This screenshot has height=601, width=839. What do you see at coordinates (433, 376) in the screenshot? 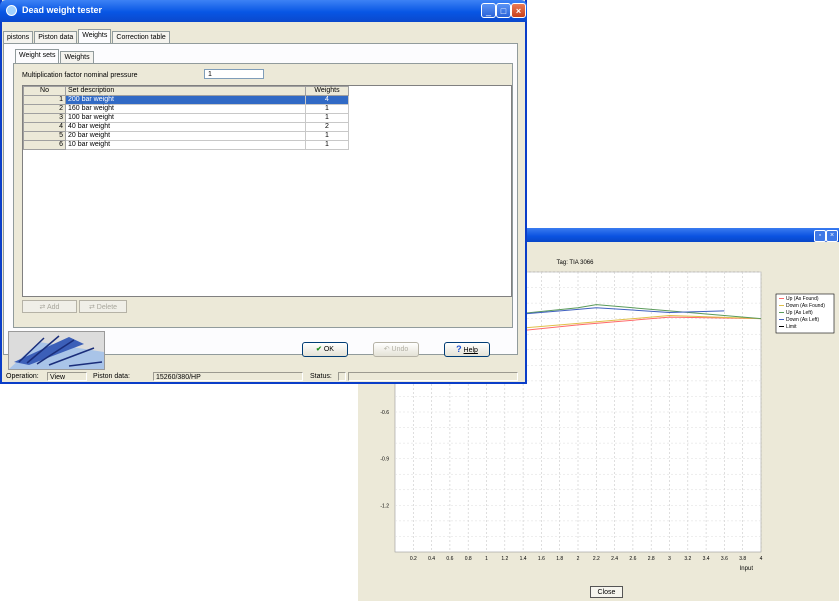
I see `status-panel` at bounding box center [433, 376].